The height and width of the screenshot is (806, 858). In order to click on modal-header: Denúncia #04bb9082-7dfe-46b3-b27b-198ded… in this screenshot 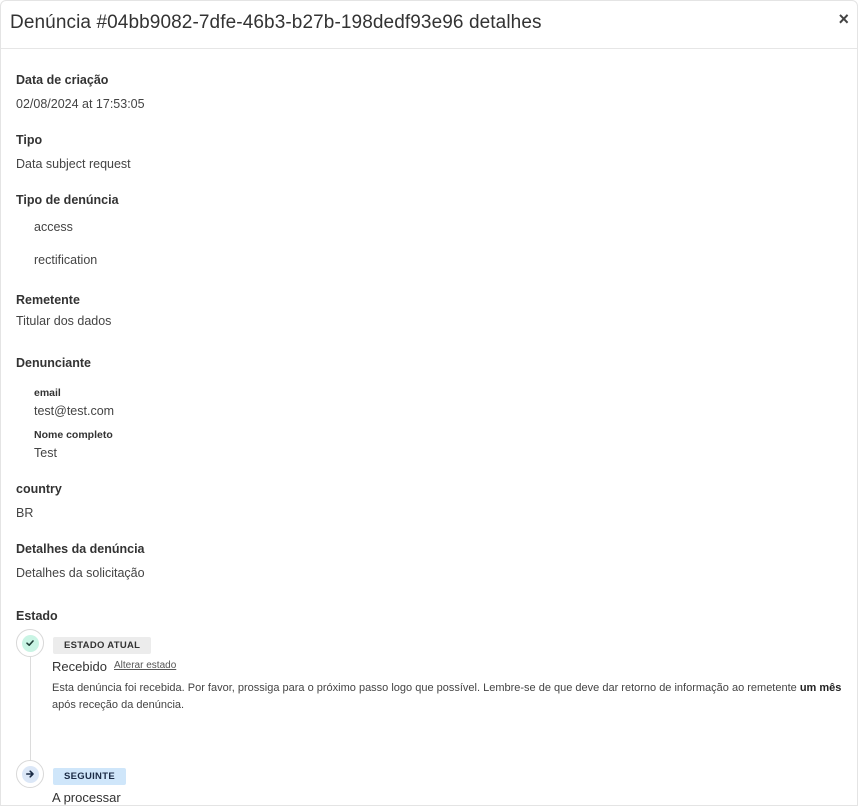, I will do `click(429, 25)`.